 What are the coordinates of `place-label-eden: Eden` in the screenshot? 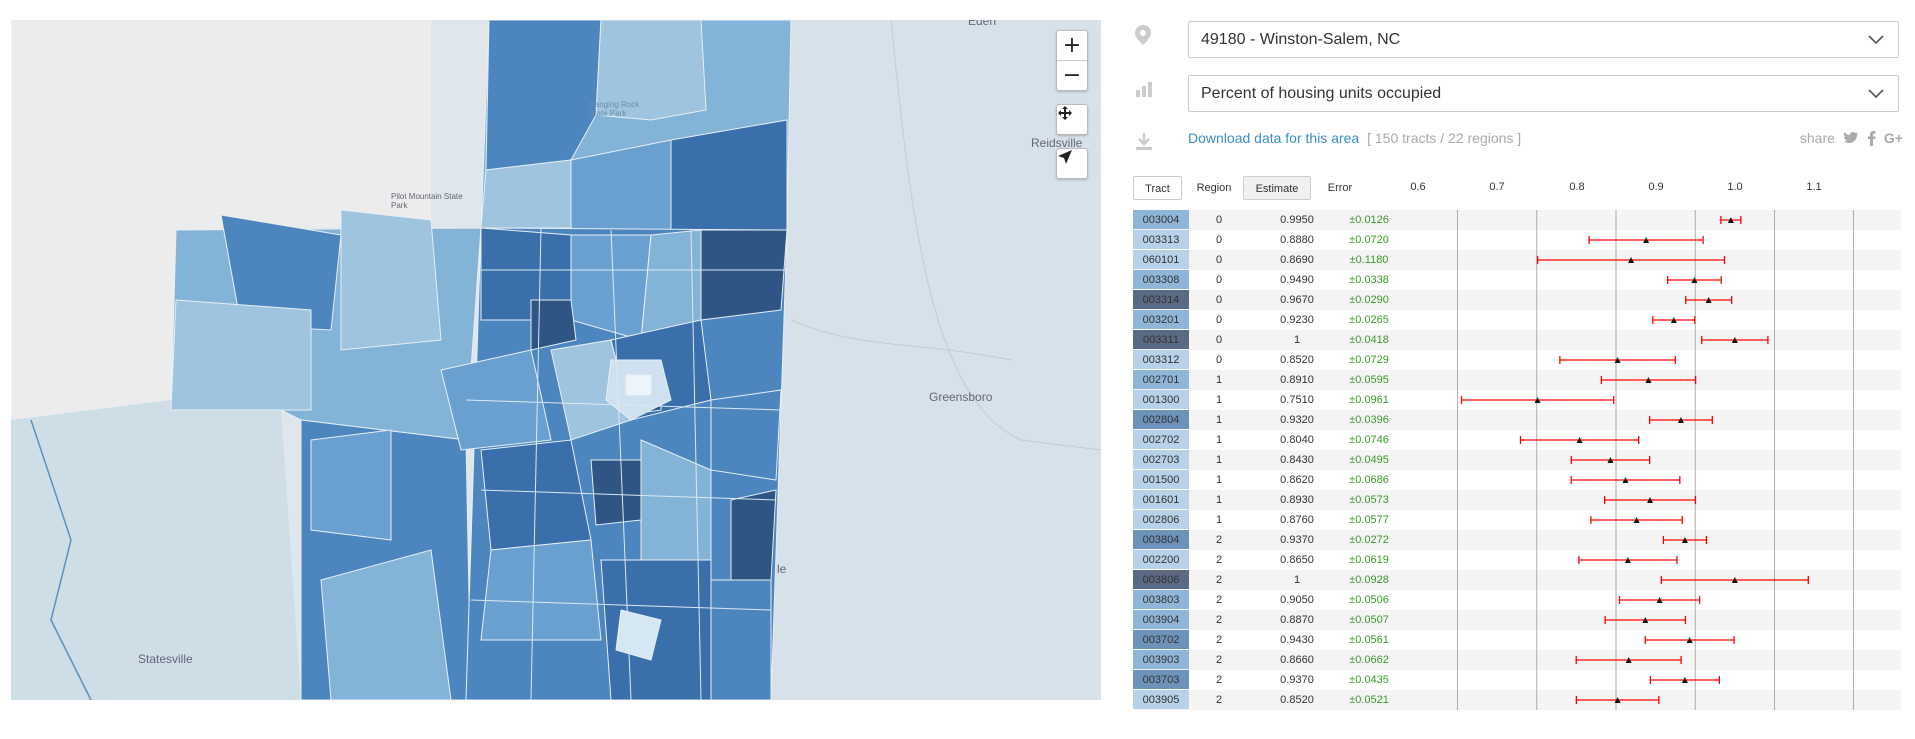 It's located at (982, 24).